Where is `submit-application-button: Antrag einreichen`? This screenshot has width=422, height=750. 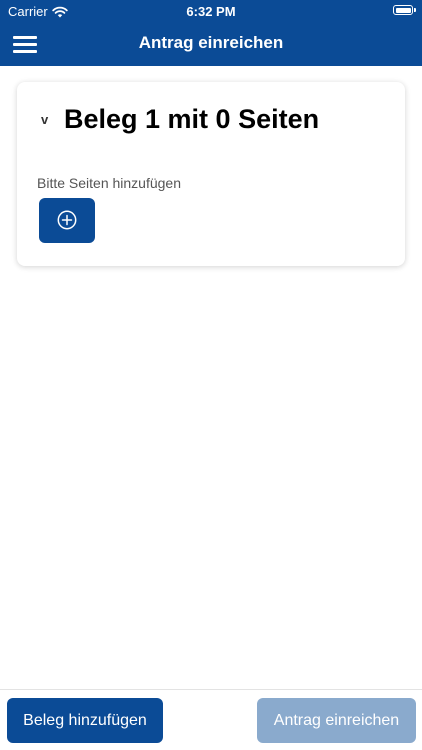 submit-application-button: Antrag einreichen is located at coordinates (336, 720).